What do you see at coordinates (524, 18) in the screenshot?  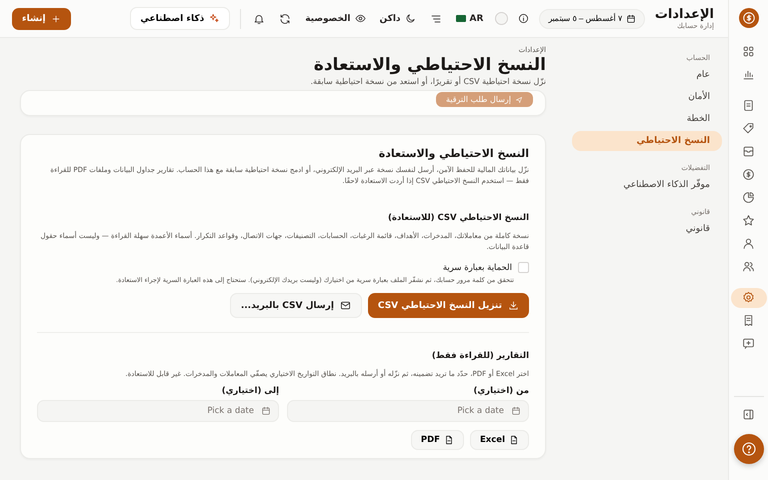 I see `info-icon` at bounding box center [524, 18].